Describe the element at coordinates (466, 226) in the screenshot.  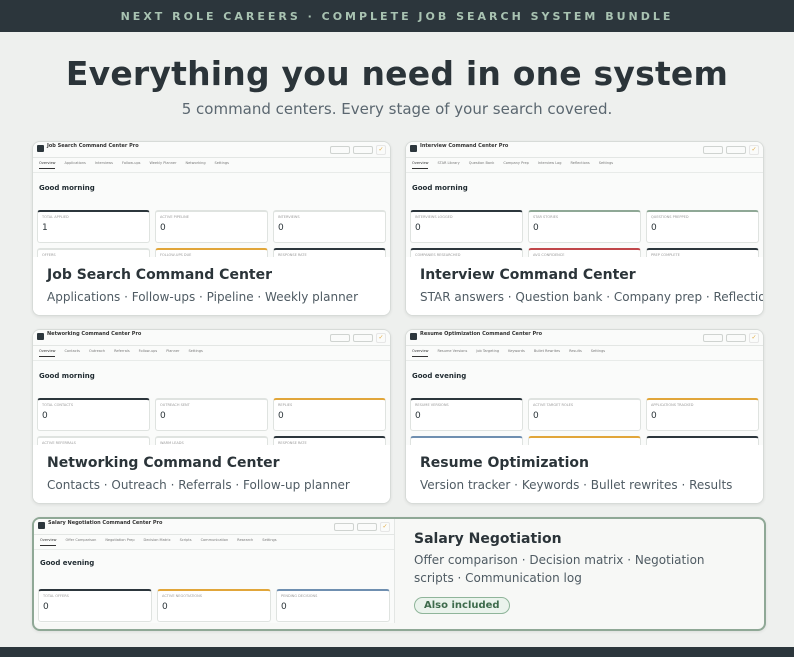
I see `preview-stat-card: INTERVIEWS LOGGED 0` at that location.